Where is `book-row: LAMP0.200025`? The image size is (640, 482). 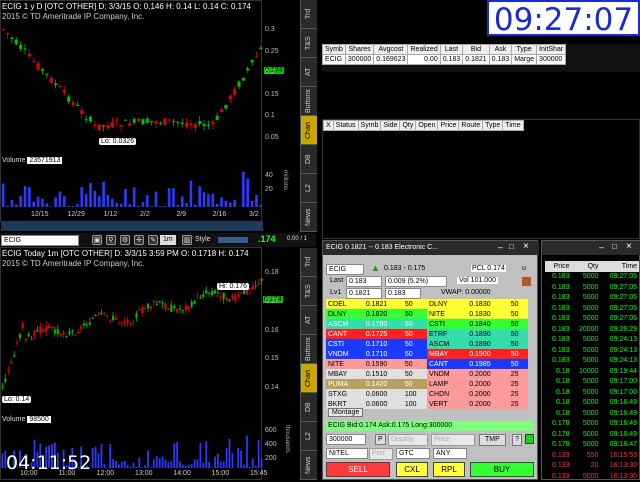
book-row: LAMP0.200025 is located at coordinates (477, 384).